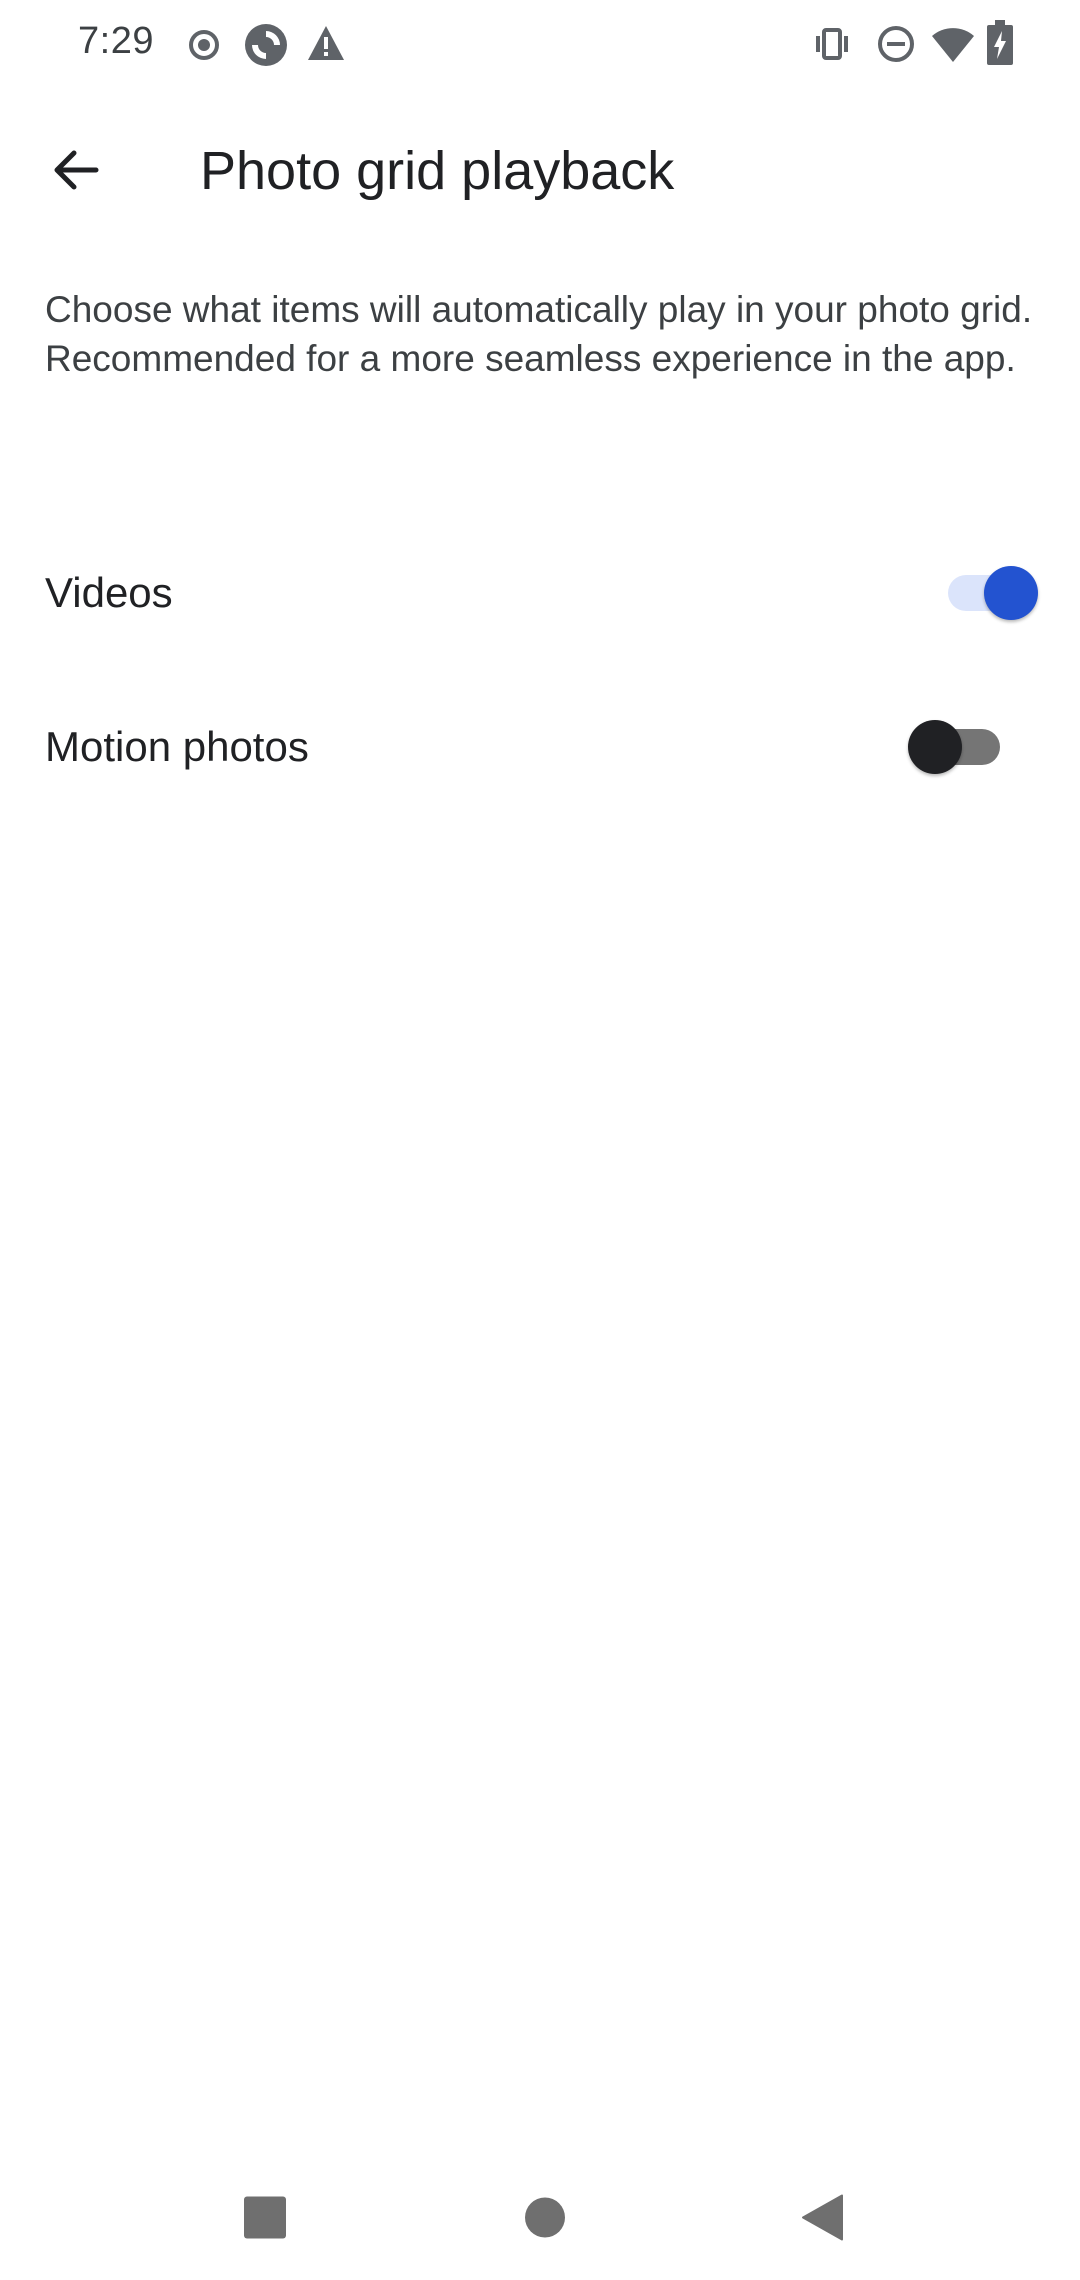  I want to click on setting-label-videos: Videos, so click(109, 592).